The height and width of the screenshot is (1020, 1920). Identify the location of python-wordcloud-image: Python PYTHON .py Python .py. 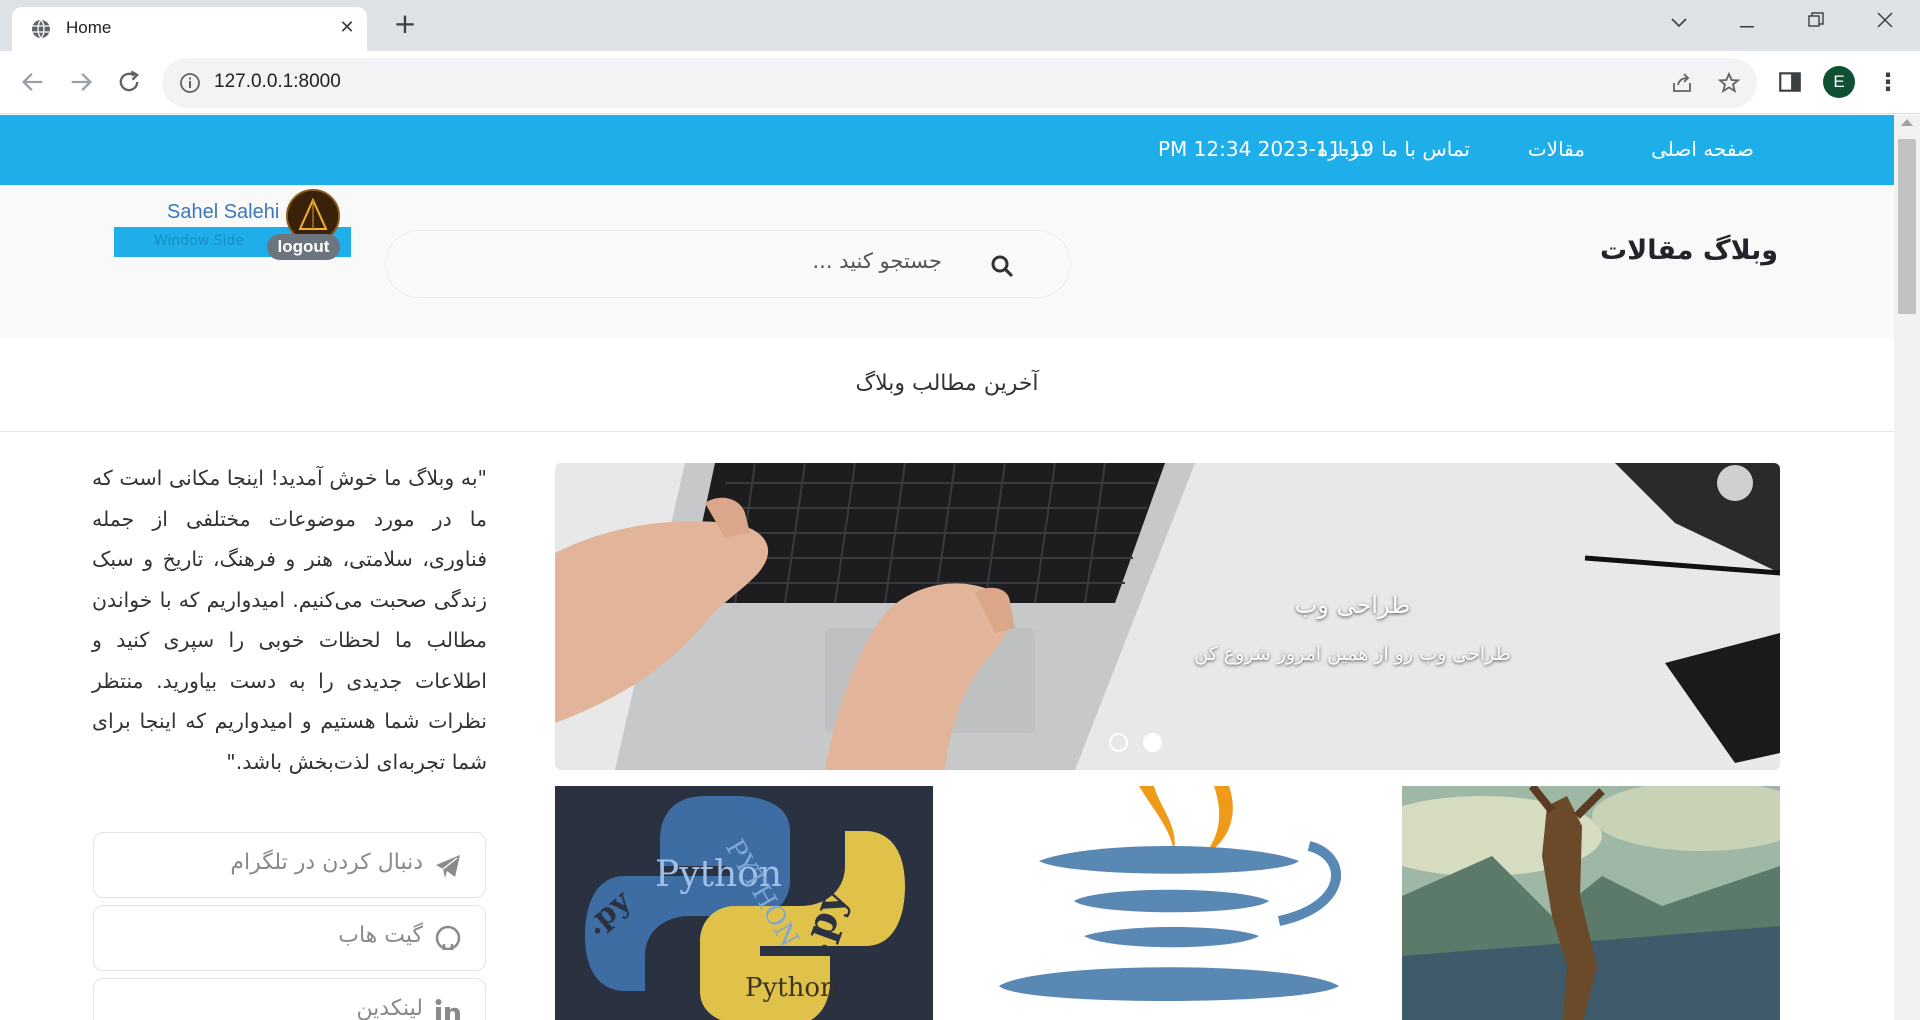
(744, 903).